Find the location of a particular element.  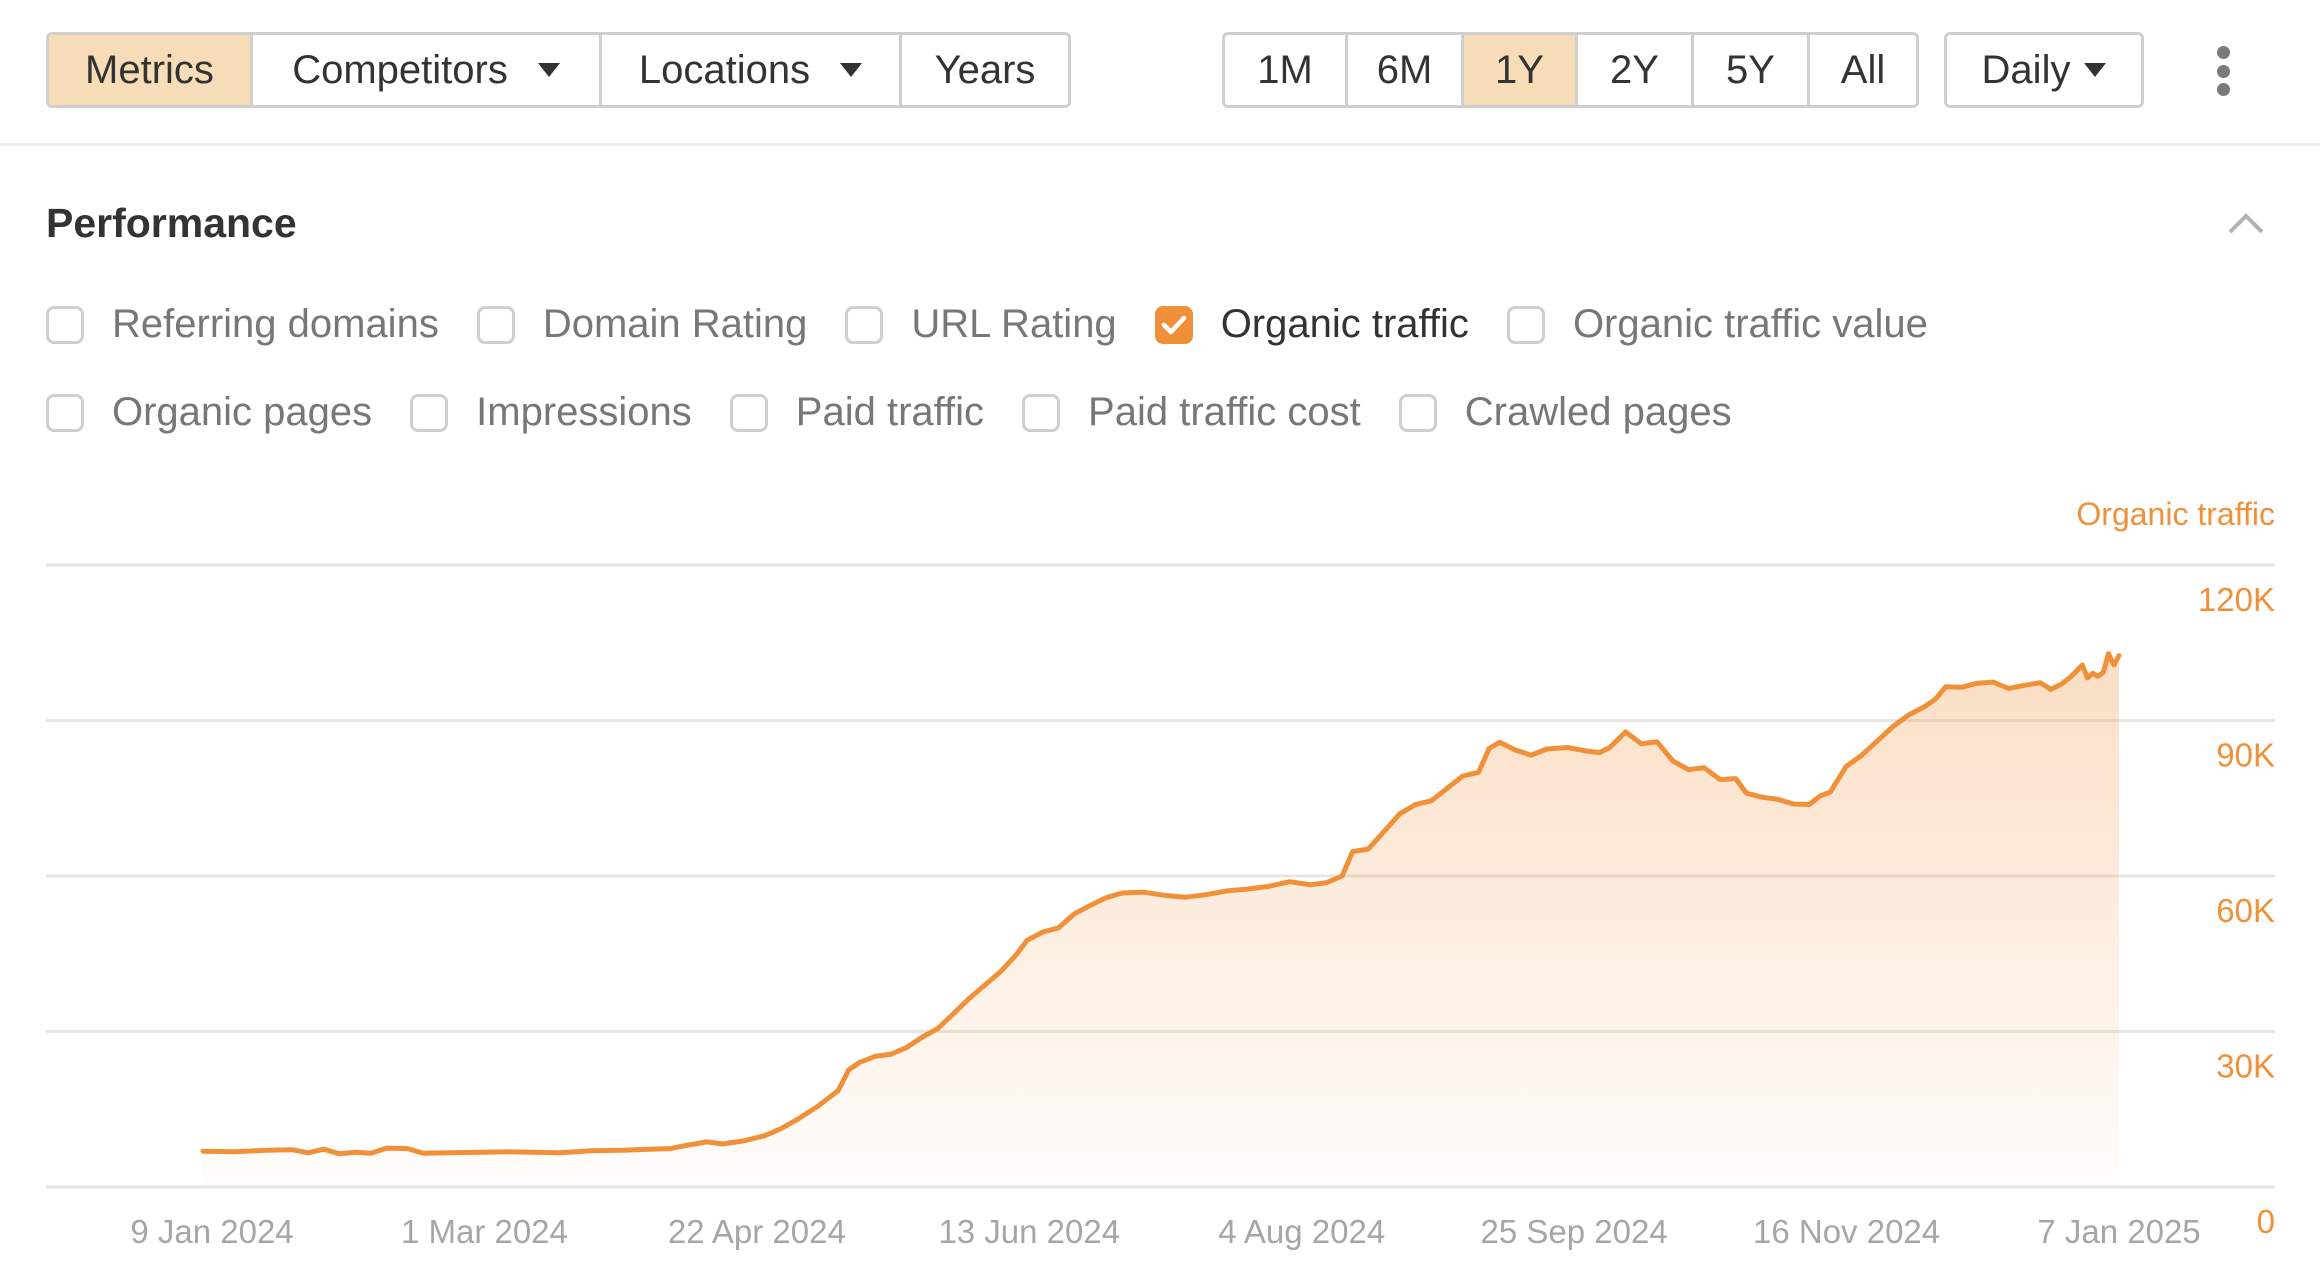

range-label: All is located at coordinates (1863, 69).